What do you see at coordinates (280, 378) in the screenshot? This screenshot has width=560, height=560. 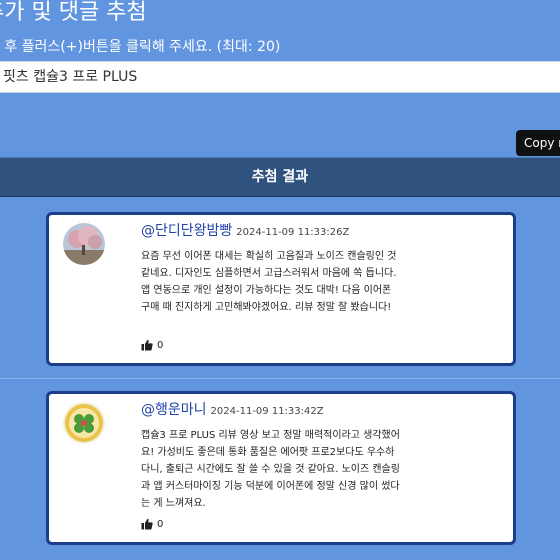 I see `divider` at bounding box center [280, 378].